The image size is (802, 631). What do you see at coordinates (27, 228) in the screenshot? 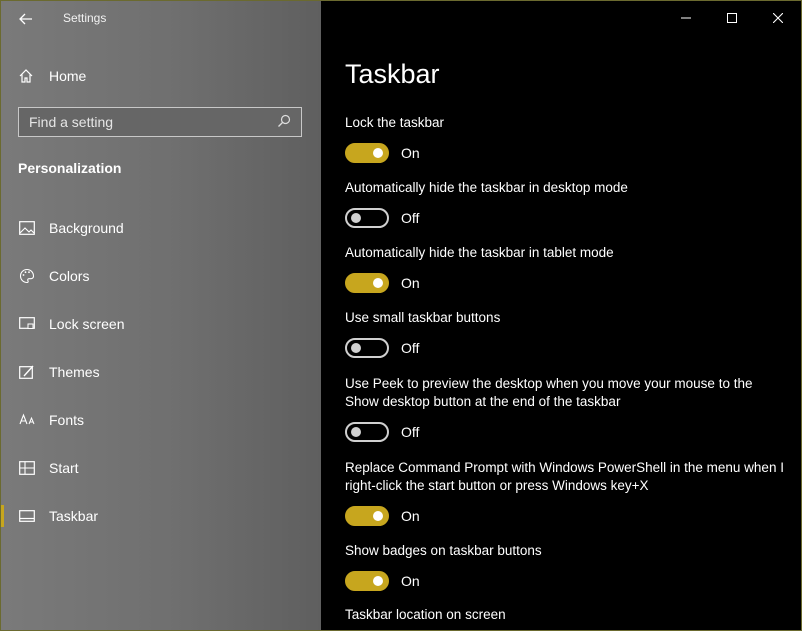
I see `image-icon` at bounding box center [27, 228].